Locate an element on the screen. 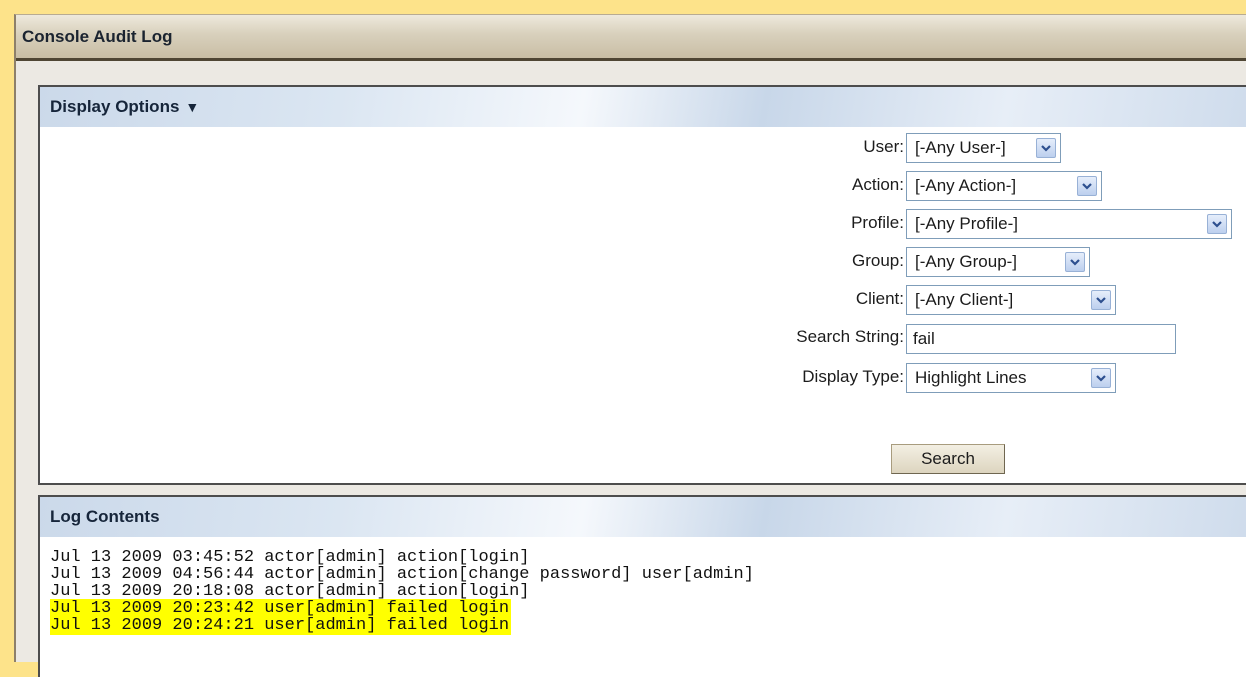  collapse-triangle-icon: ▼ is located at coordinates (192, 107).